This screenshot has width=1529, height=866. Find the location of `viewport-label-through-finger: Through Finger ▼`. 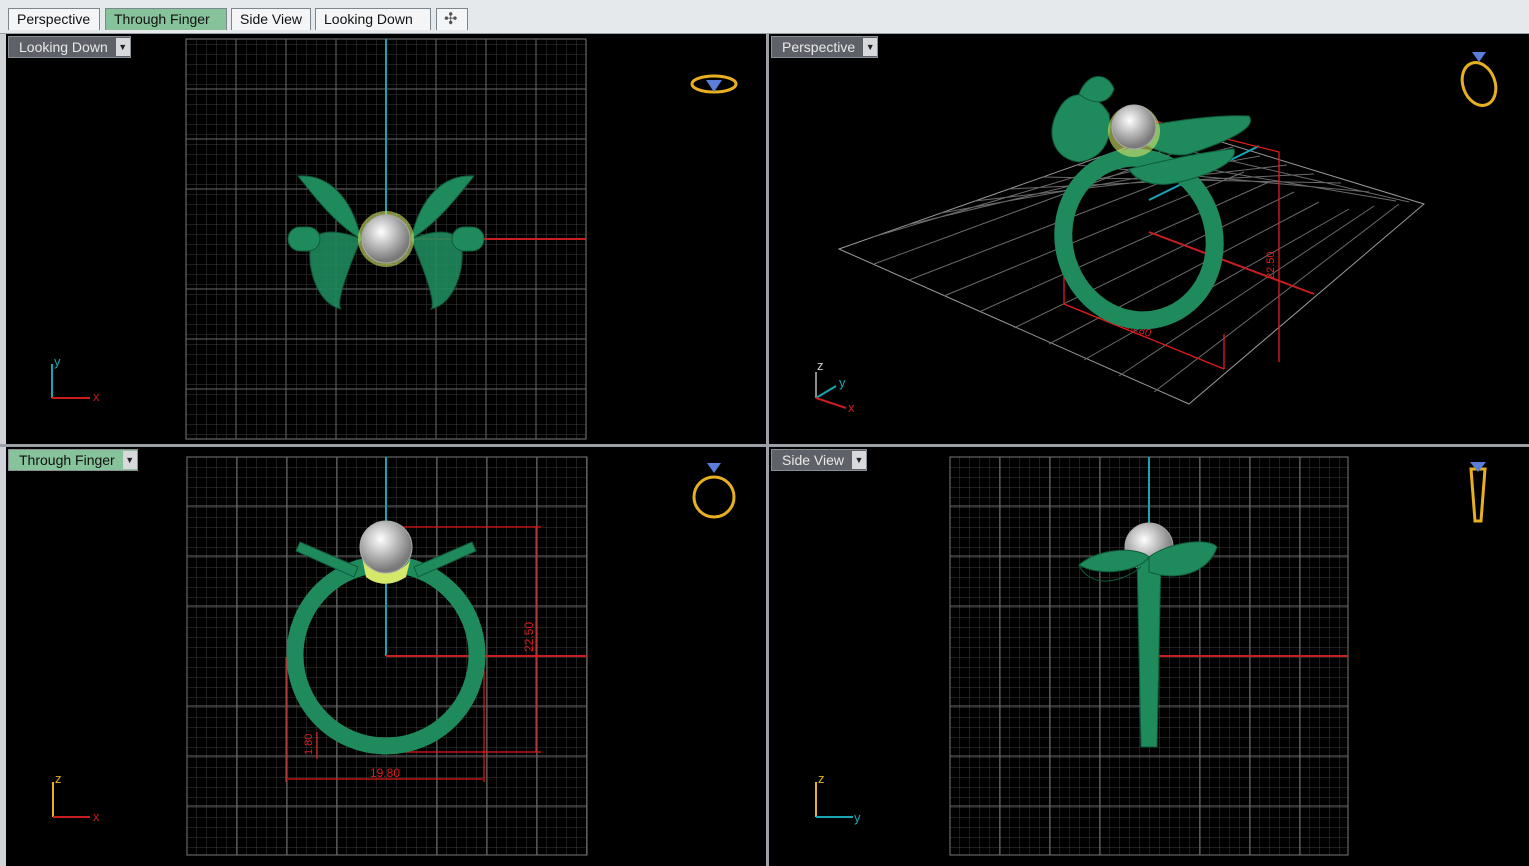

viewport-label-through-finger: Through Finger ▼ is located at coordinates (73, 460).